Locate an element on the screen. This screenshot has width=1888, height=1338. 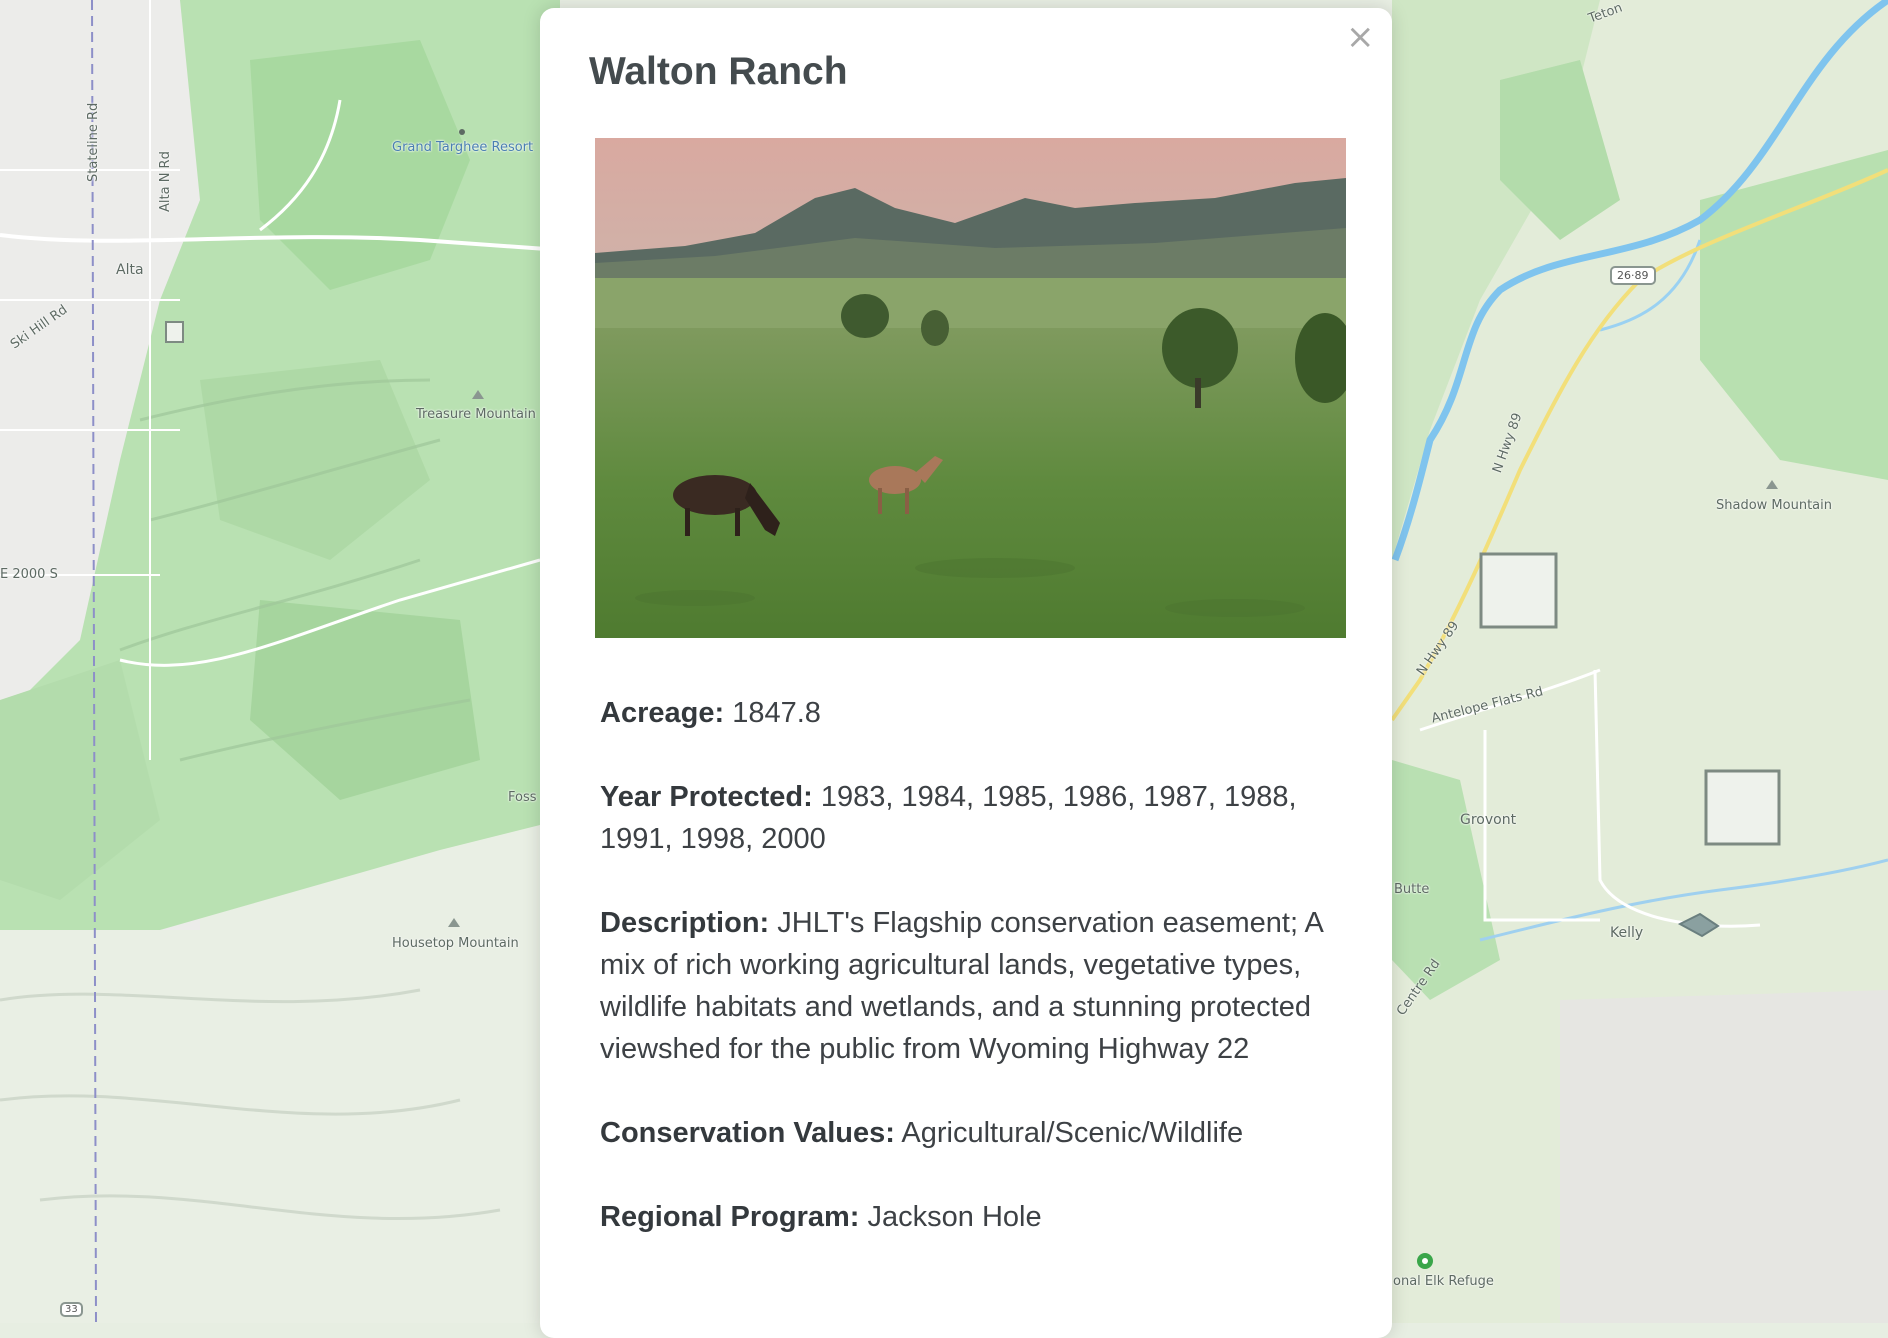
map-label-treasure-mountain: Treasure Mountain is located at coordinates (476, 414).